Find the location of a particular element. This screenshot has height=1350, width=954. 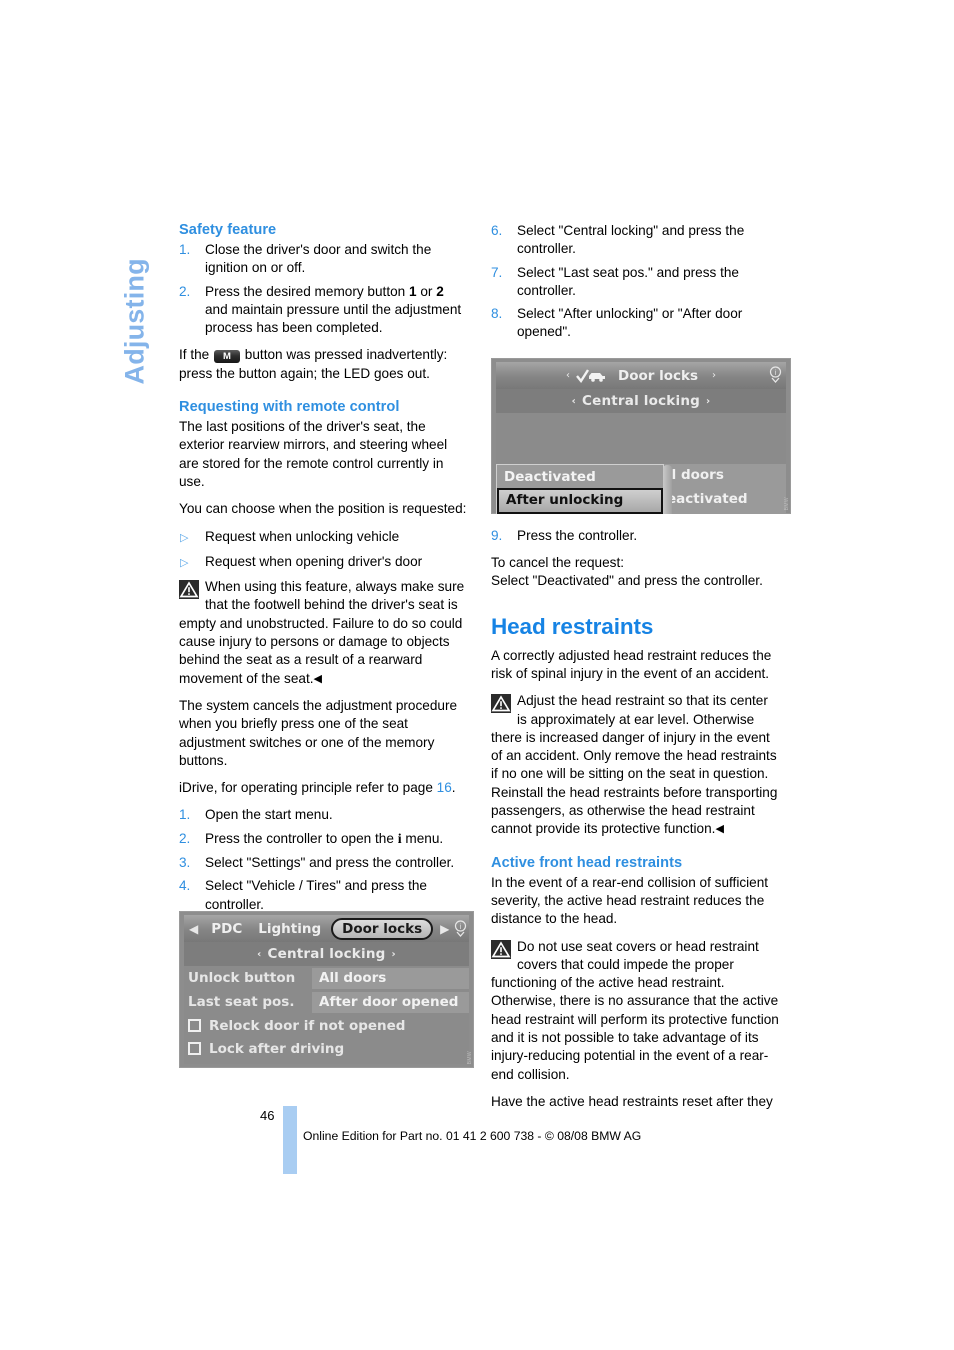

checkbox-label: Relock door if not opened is located at coordinates (307, 1025).